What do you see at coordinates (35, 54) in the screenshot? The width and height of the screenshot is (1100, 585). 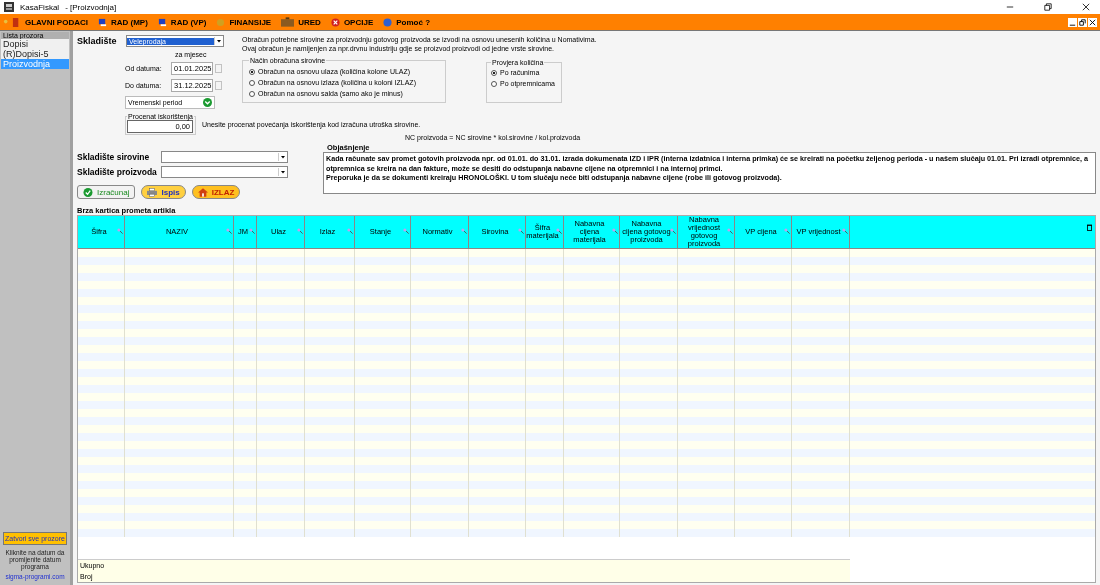 I see `sidebar-item: (R)Dopisi-5` at bounding box center [35, 54].